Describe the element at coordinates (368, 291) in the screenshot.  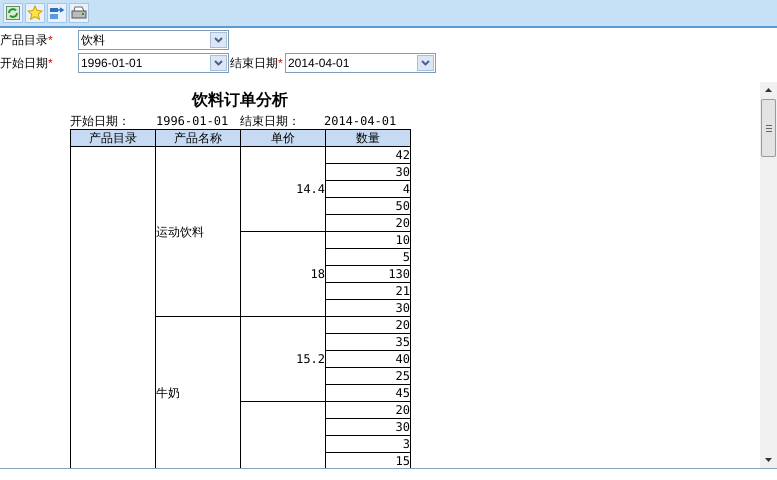
I see `table-cell: 21` at that location.